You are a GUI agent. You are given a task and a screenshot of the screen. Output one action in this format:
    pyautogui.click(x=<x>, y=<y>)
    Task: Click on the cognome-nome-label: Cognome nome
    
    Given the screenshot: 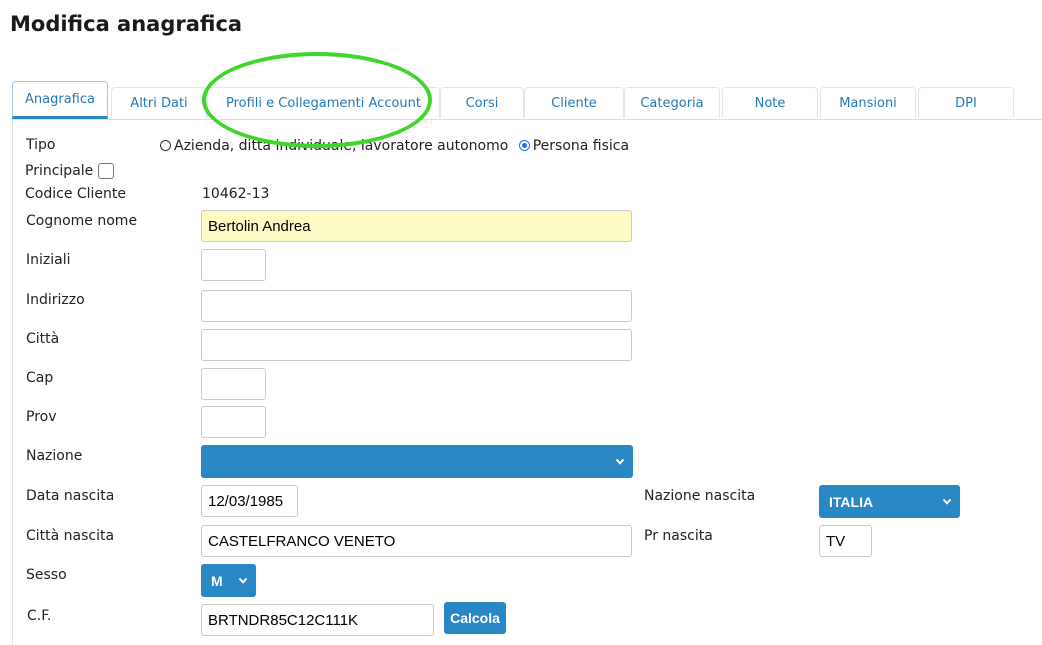 What is the action you would take?
    pyautogui.click(x=82, y=221)
    